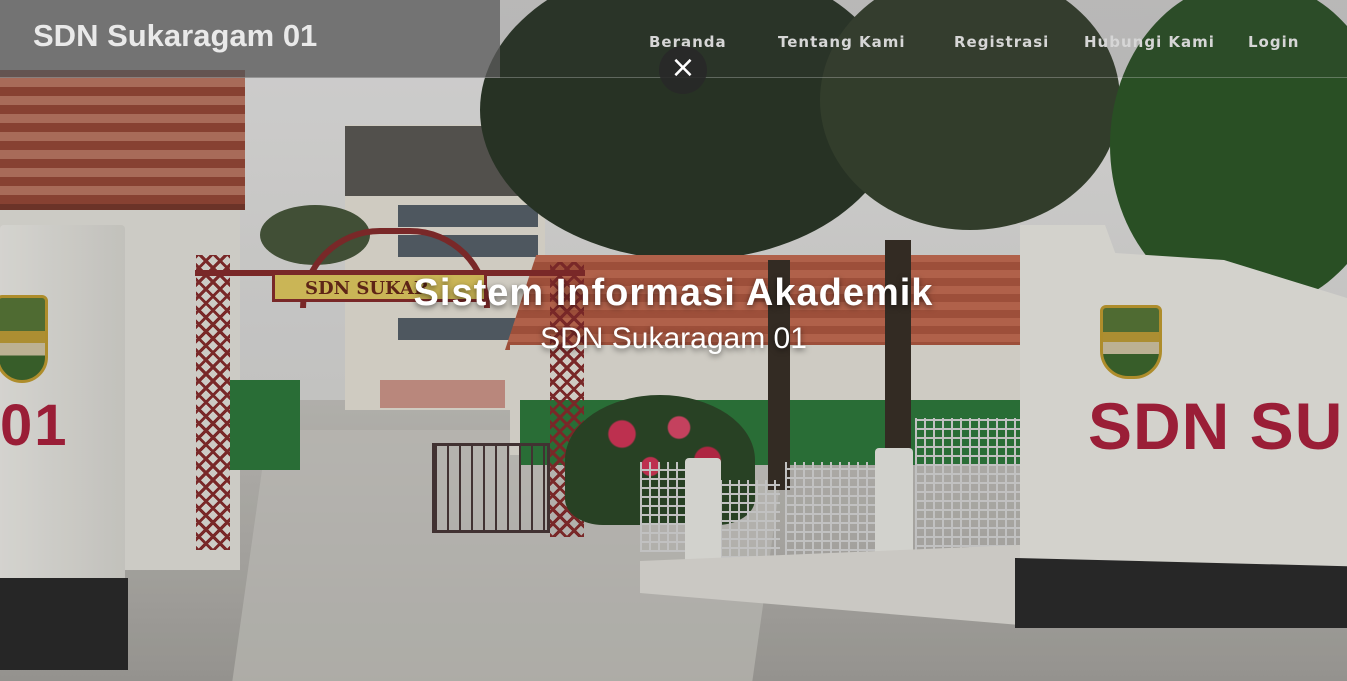 The height and width of the screenshot is (681, 1347). What do you see at coordinates (673, 338) in the screenshot?
I see `hero-subtitle: SDN Sukaragam 01` at bounding box center [673, 338].